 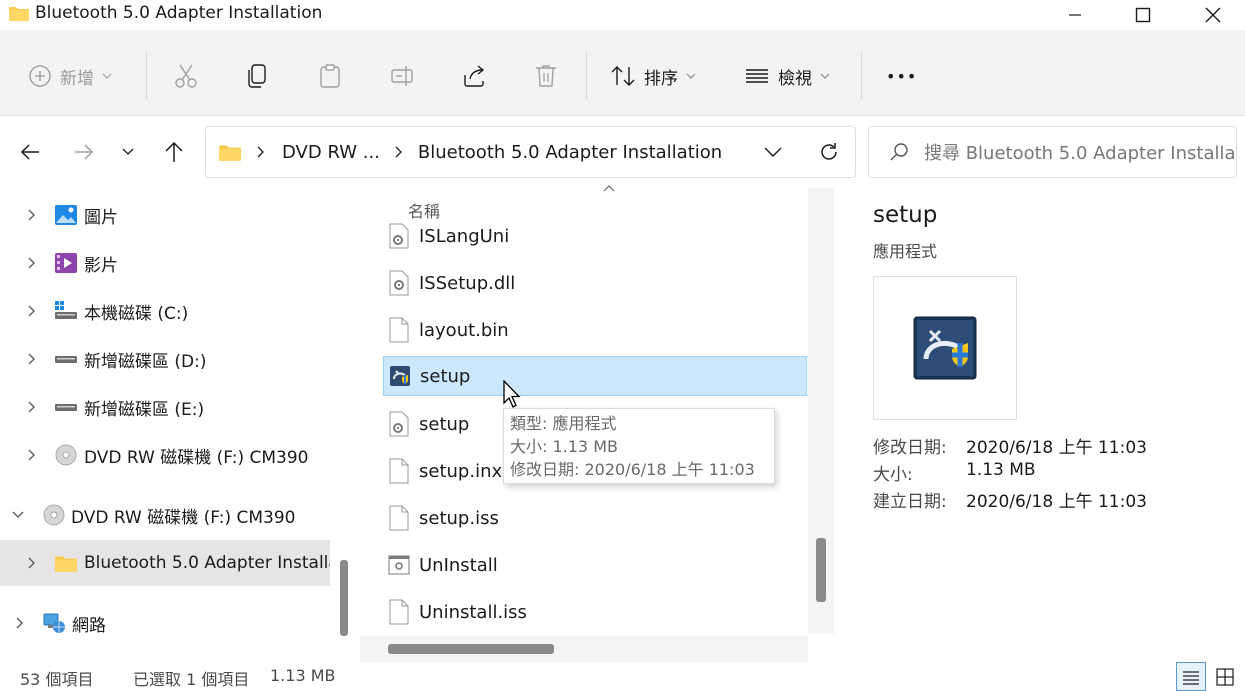 I want to click on sort-button: 排序, so click(x=653, y=76).